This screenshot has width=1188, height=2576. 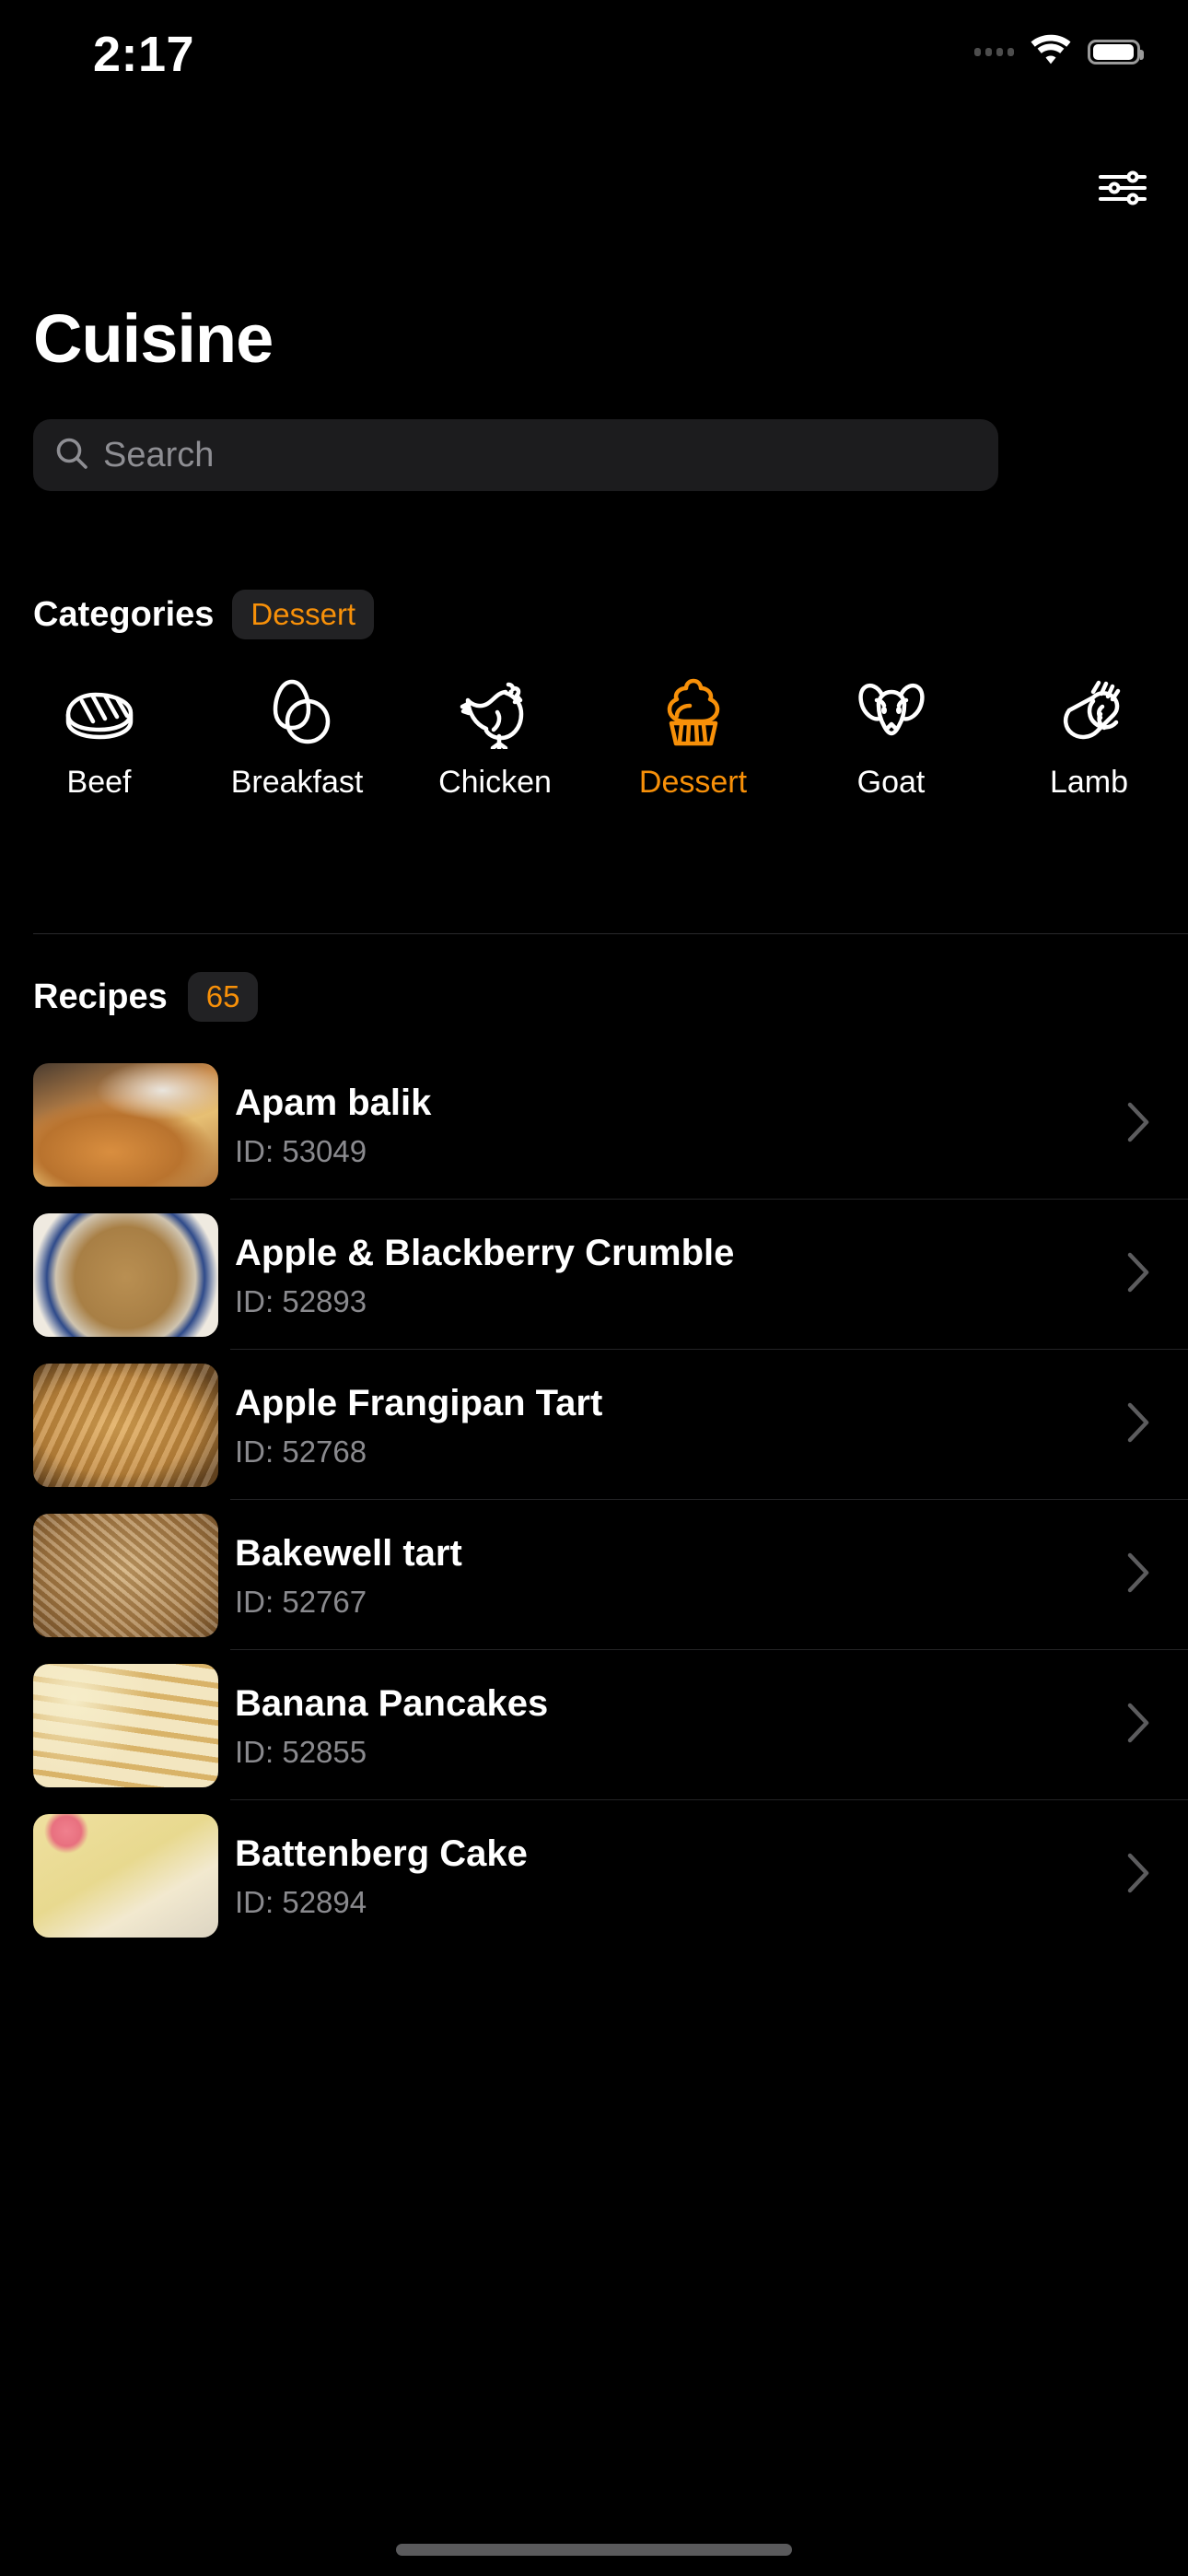 I want to click on category-label: Goat, so click(x=891, y=782).